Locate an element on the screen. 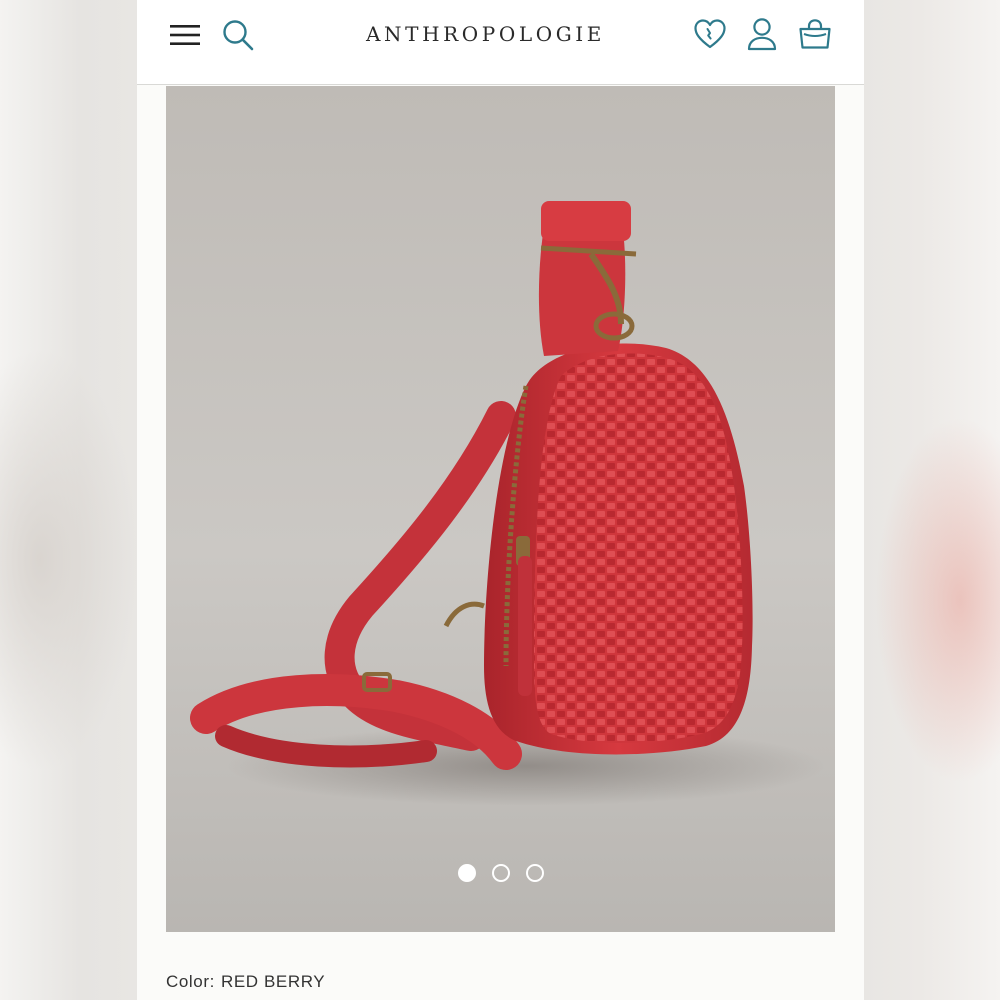 Image resolution: width=1000 pixels, height=1000 pixels. site-header: ANTHROPOLOGIE is located at coordinates (500, 42).